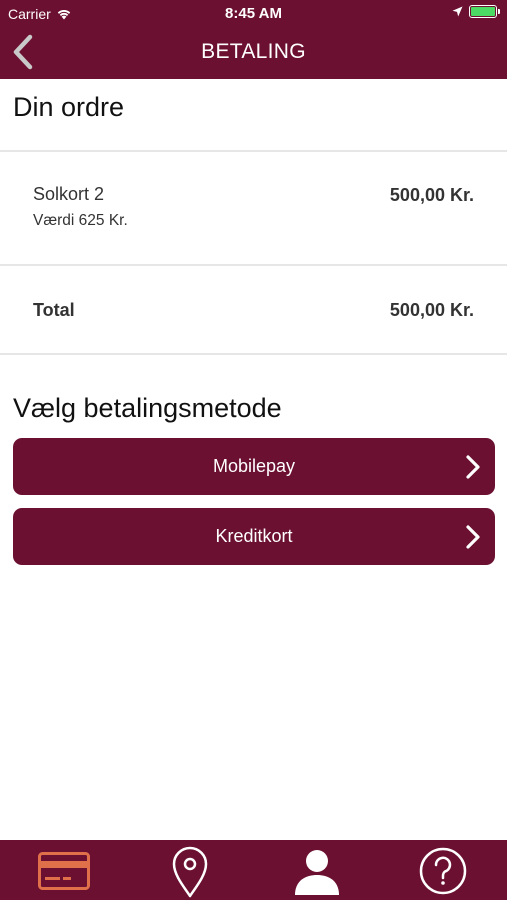 This screenshot has height=900, width=507. What do you see at coordinates (54, 310) in the screenshot?
I see `total-label: Total` at bounding box center [54, 310].